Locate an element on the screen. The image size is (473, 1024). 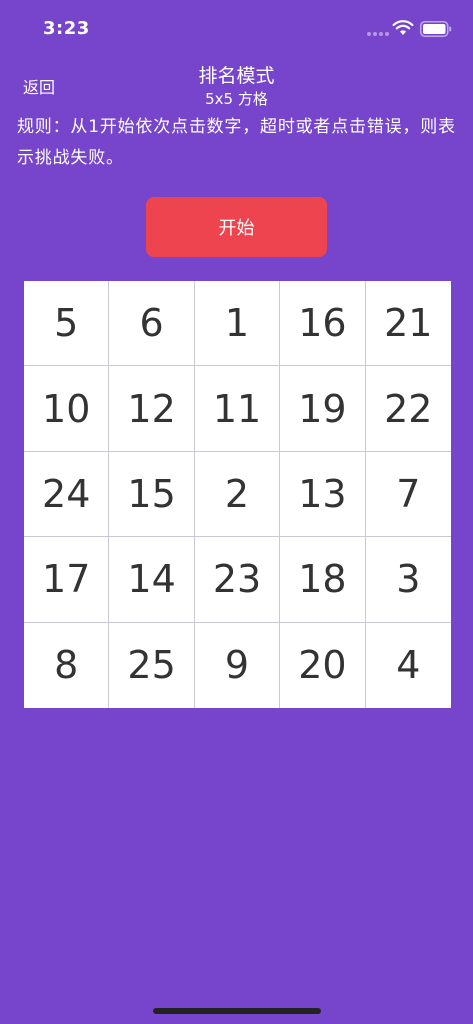
grid-cell: 16 is located at coordinates (323, 324).